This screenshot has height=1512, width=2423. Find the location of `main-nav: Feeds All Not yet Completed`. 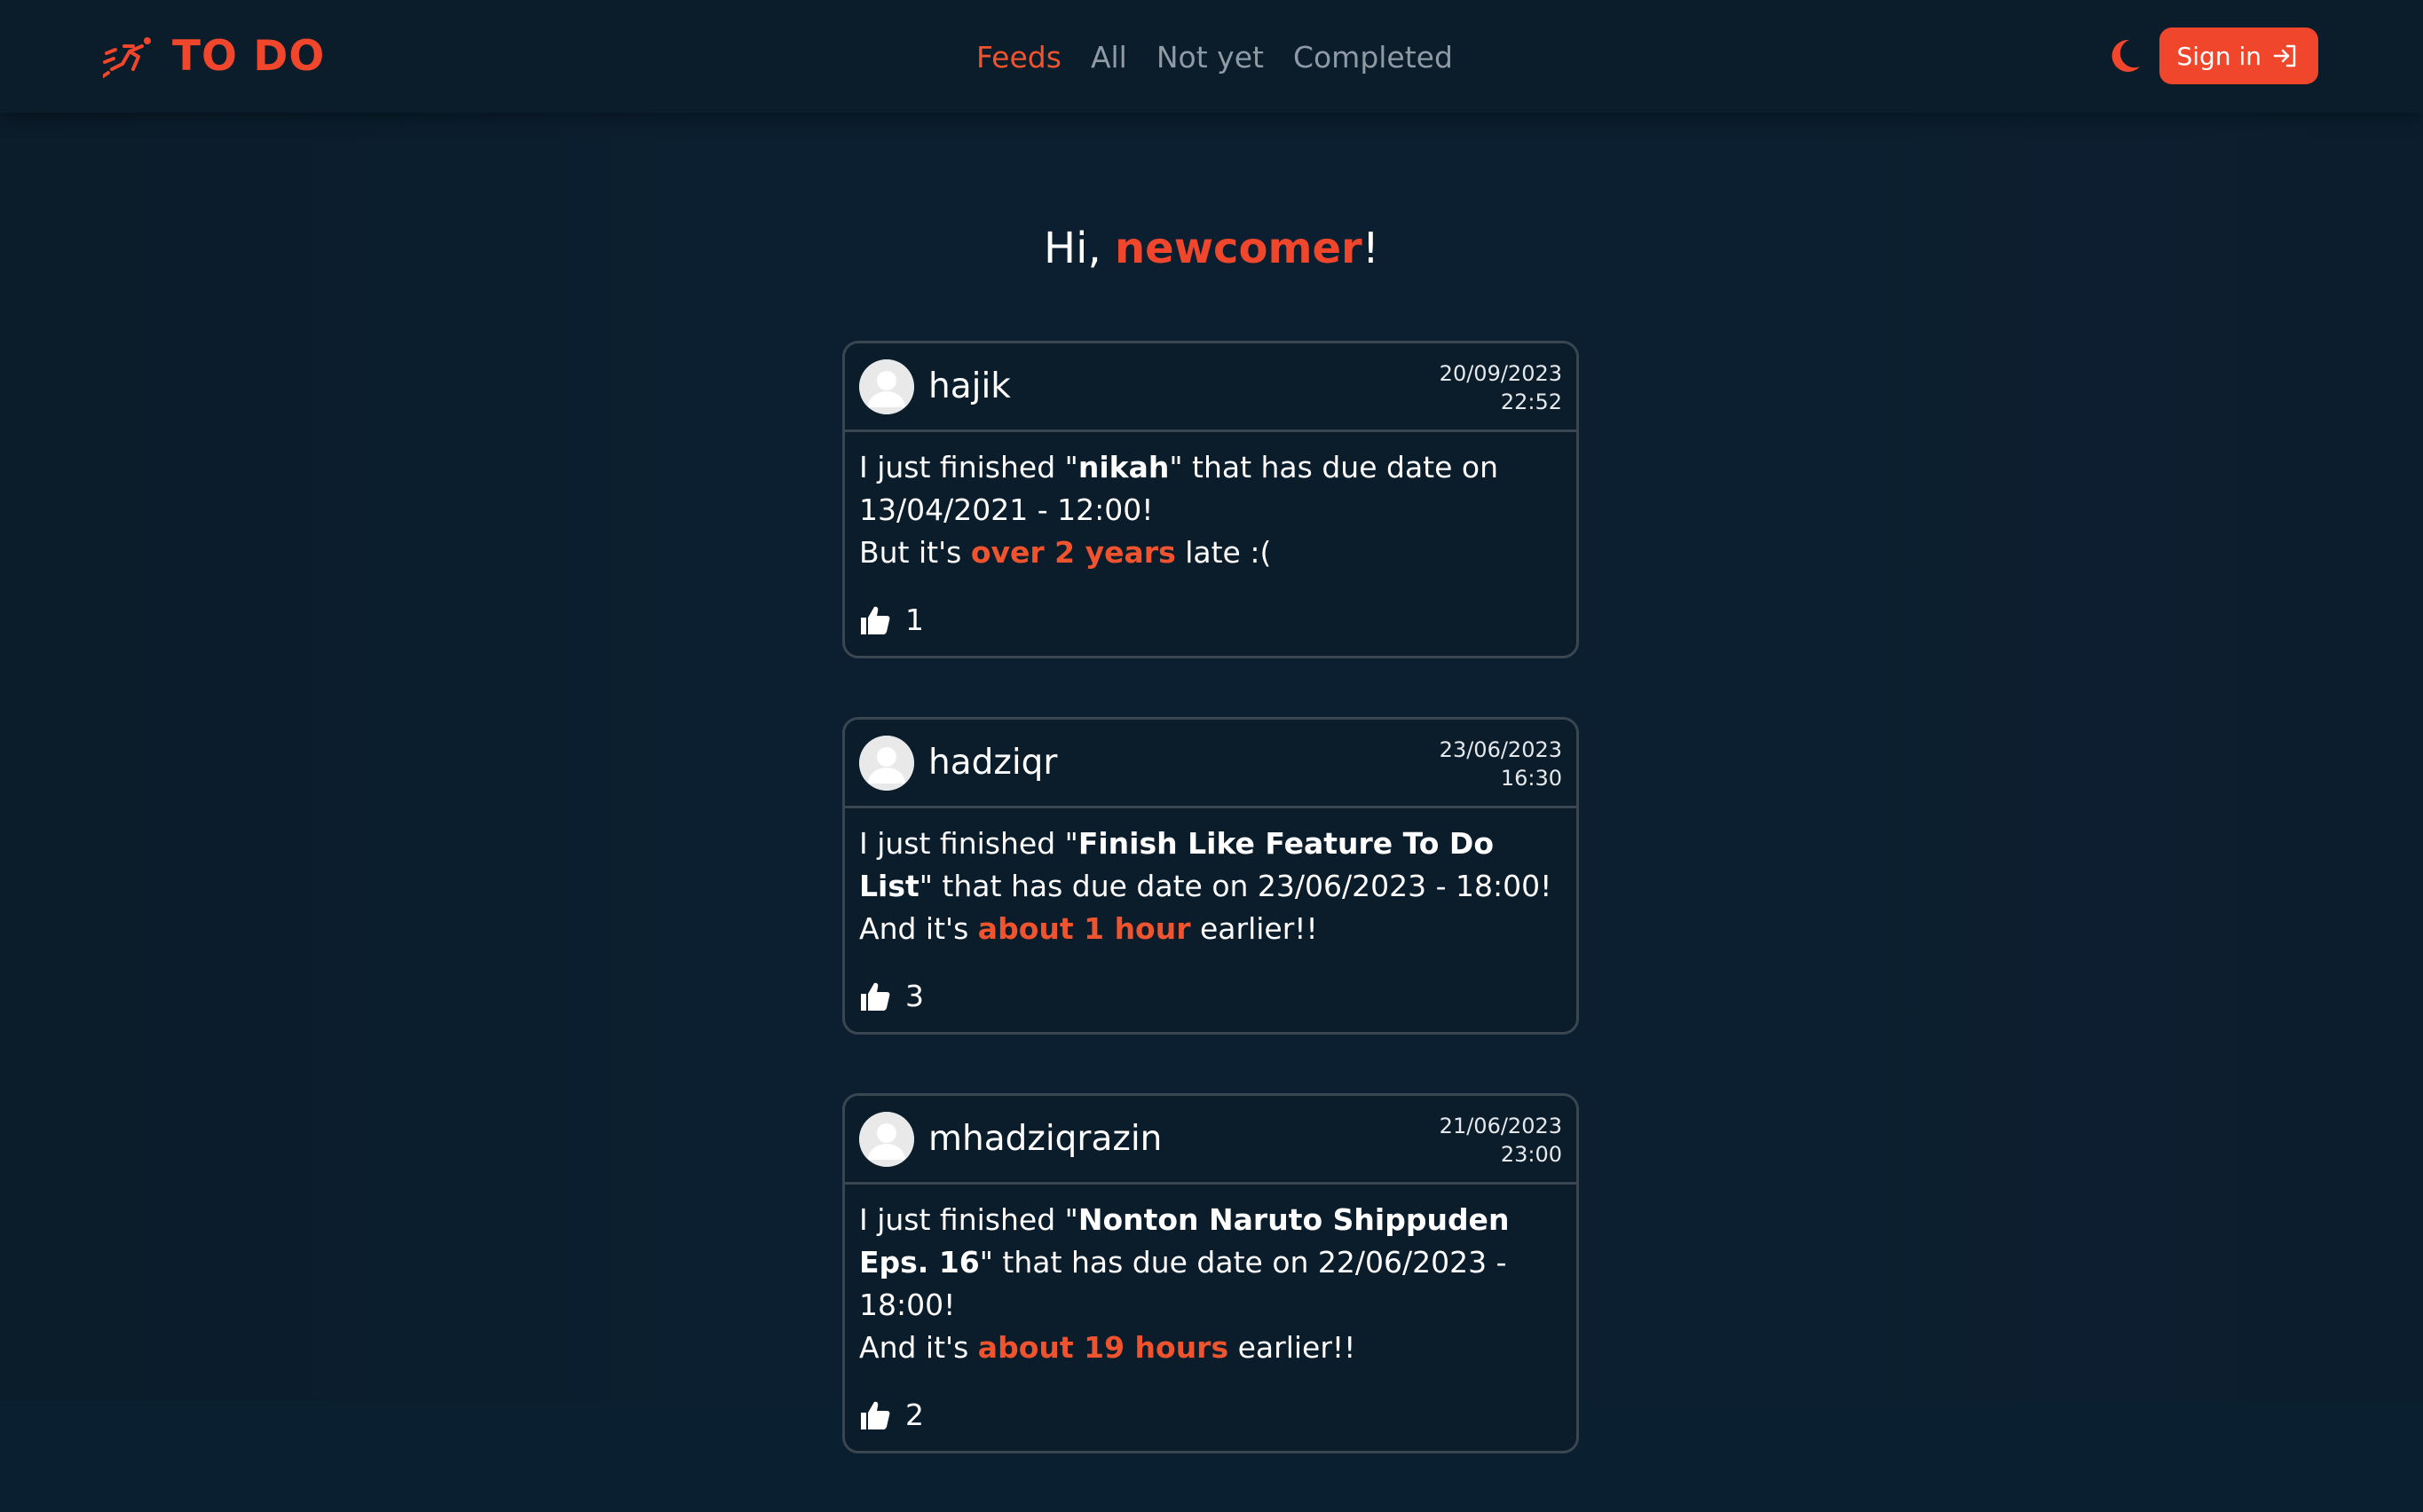

main-nav: Feeds All Not yet Completed is located at coordinates (1214, 57).